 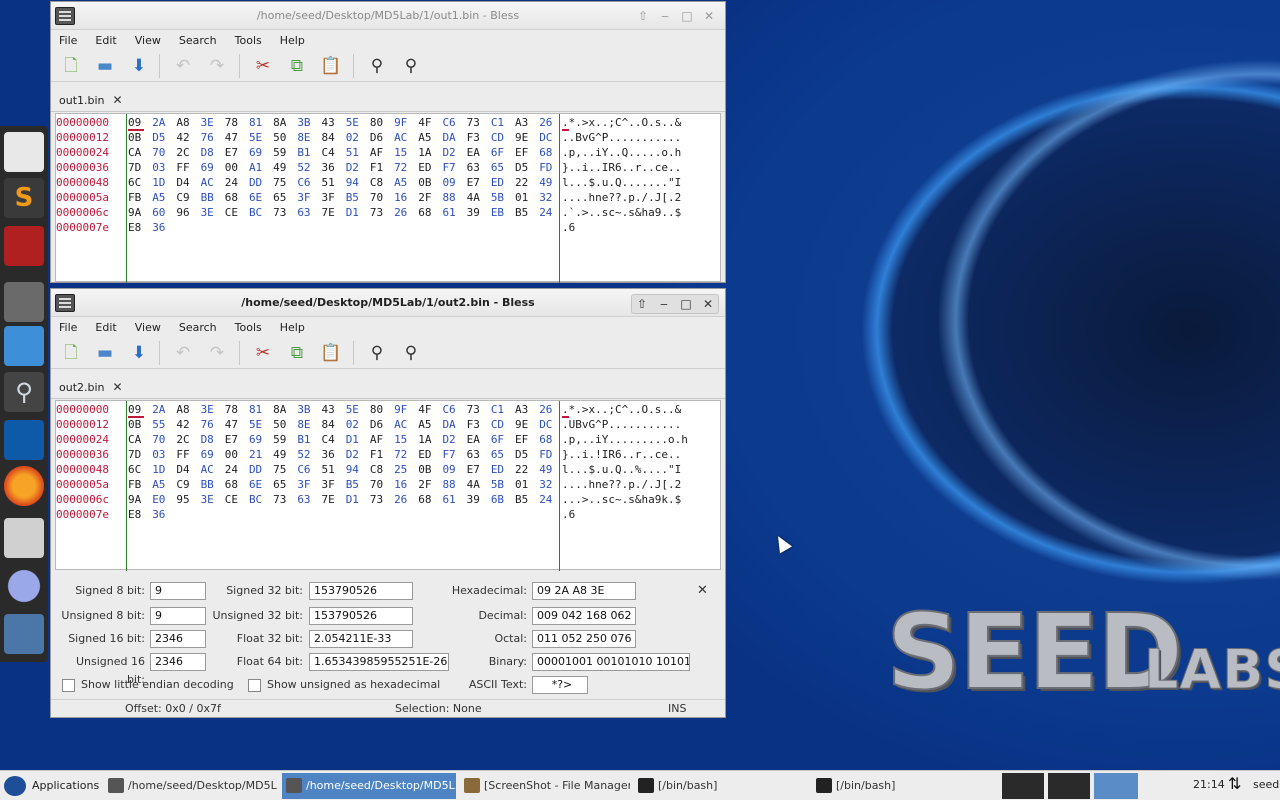 What do you see at coordinates (503, 137) in the screenshot?
I see `hex-byte: CD` at bounding box center [503, 137].